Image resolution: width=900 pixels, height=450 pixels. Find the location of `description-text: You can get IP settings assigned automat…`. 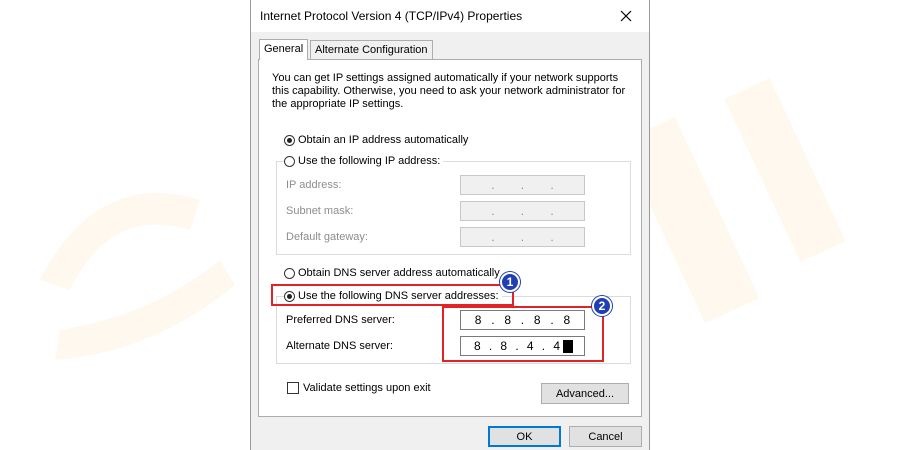

description-text: You can get IP settings assigned automat… is located at coordinates (449, 91).